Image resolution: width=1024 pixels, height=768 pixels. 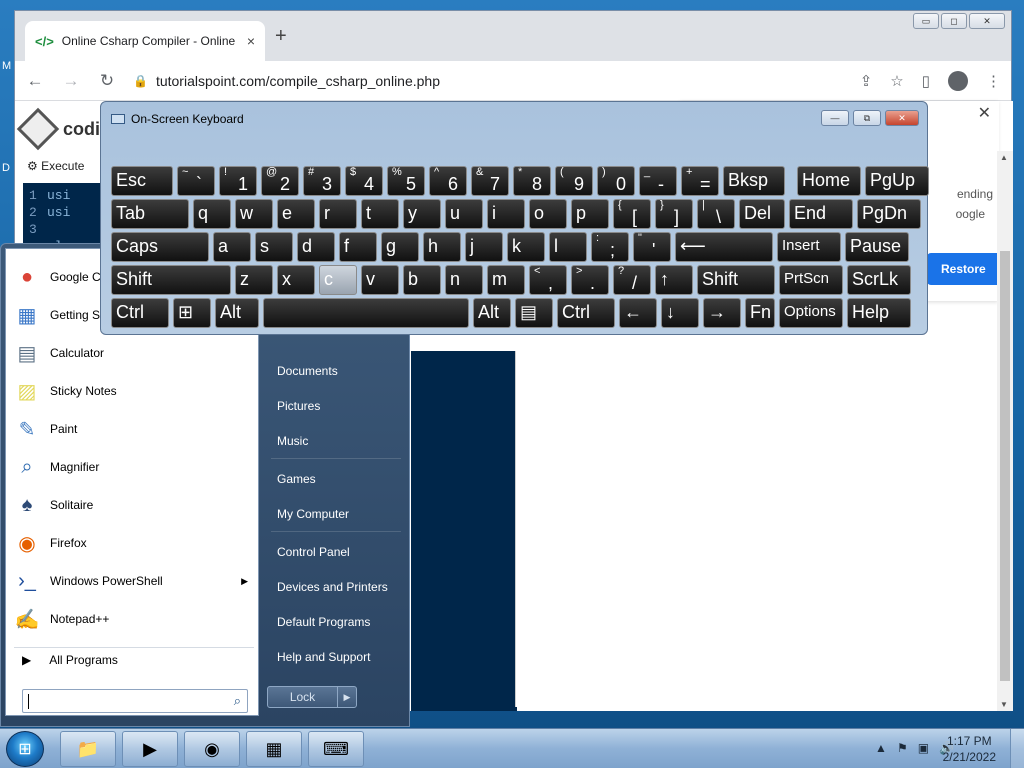 I want to click on key-fn: Fn, so click(x=760, y=313).